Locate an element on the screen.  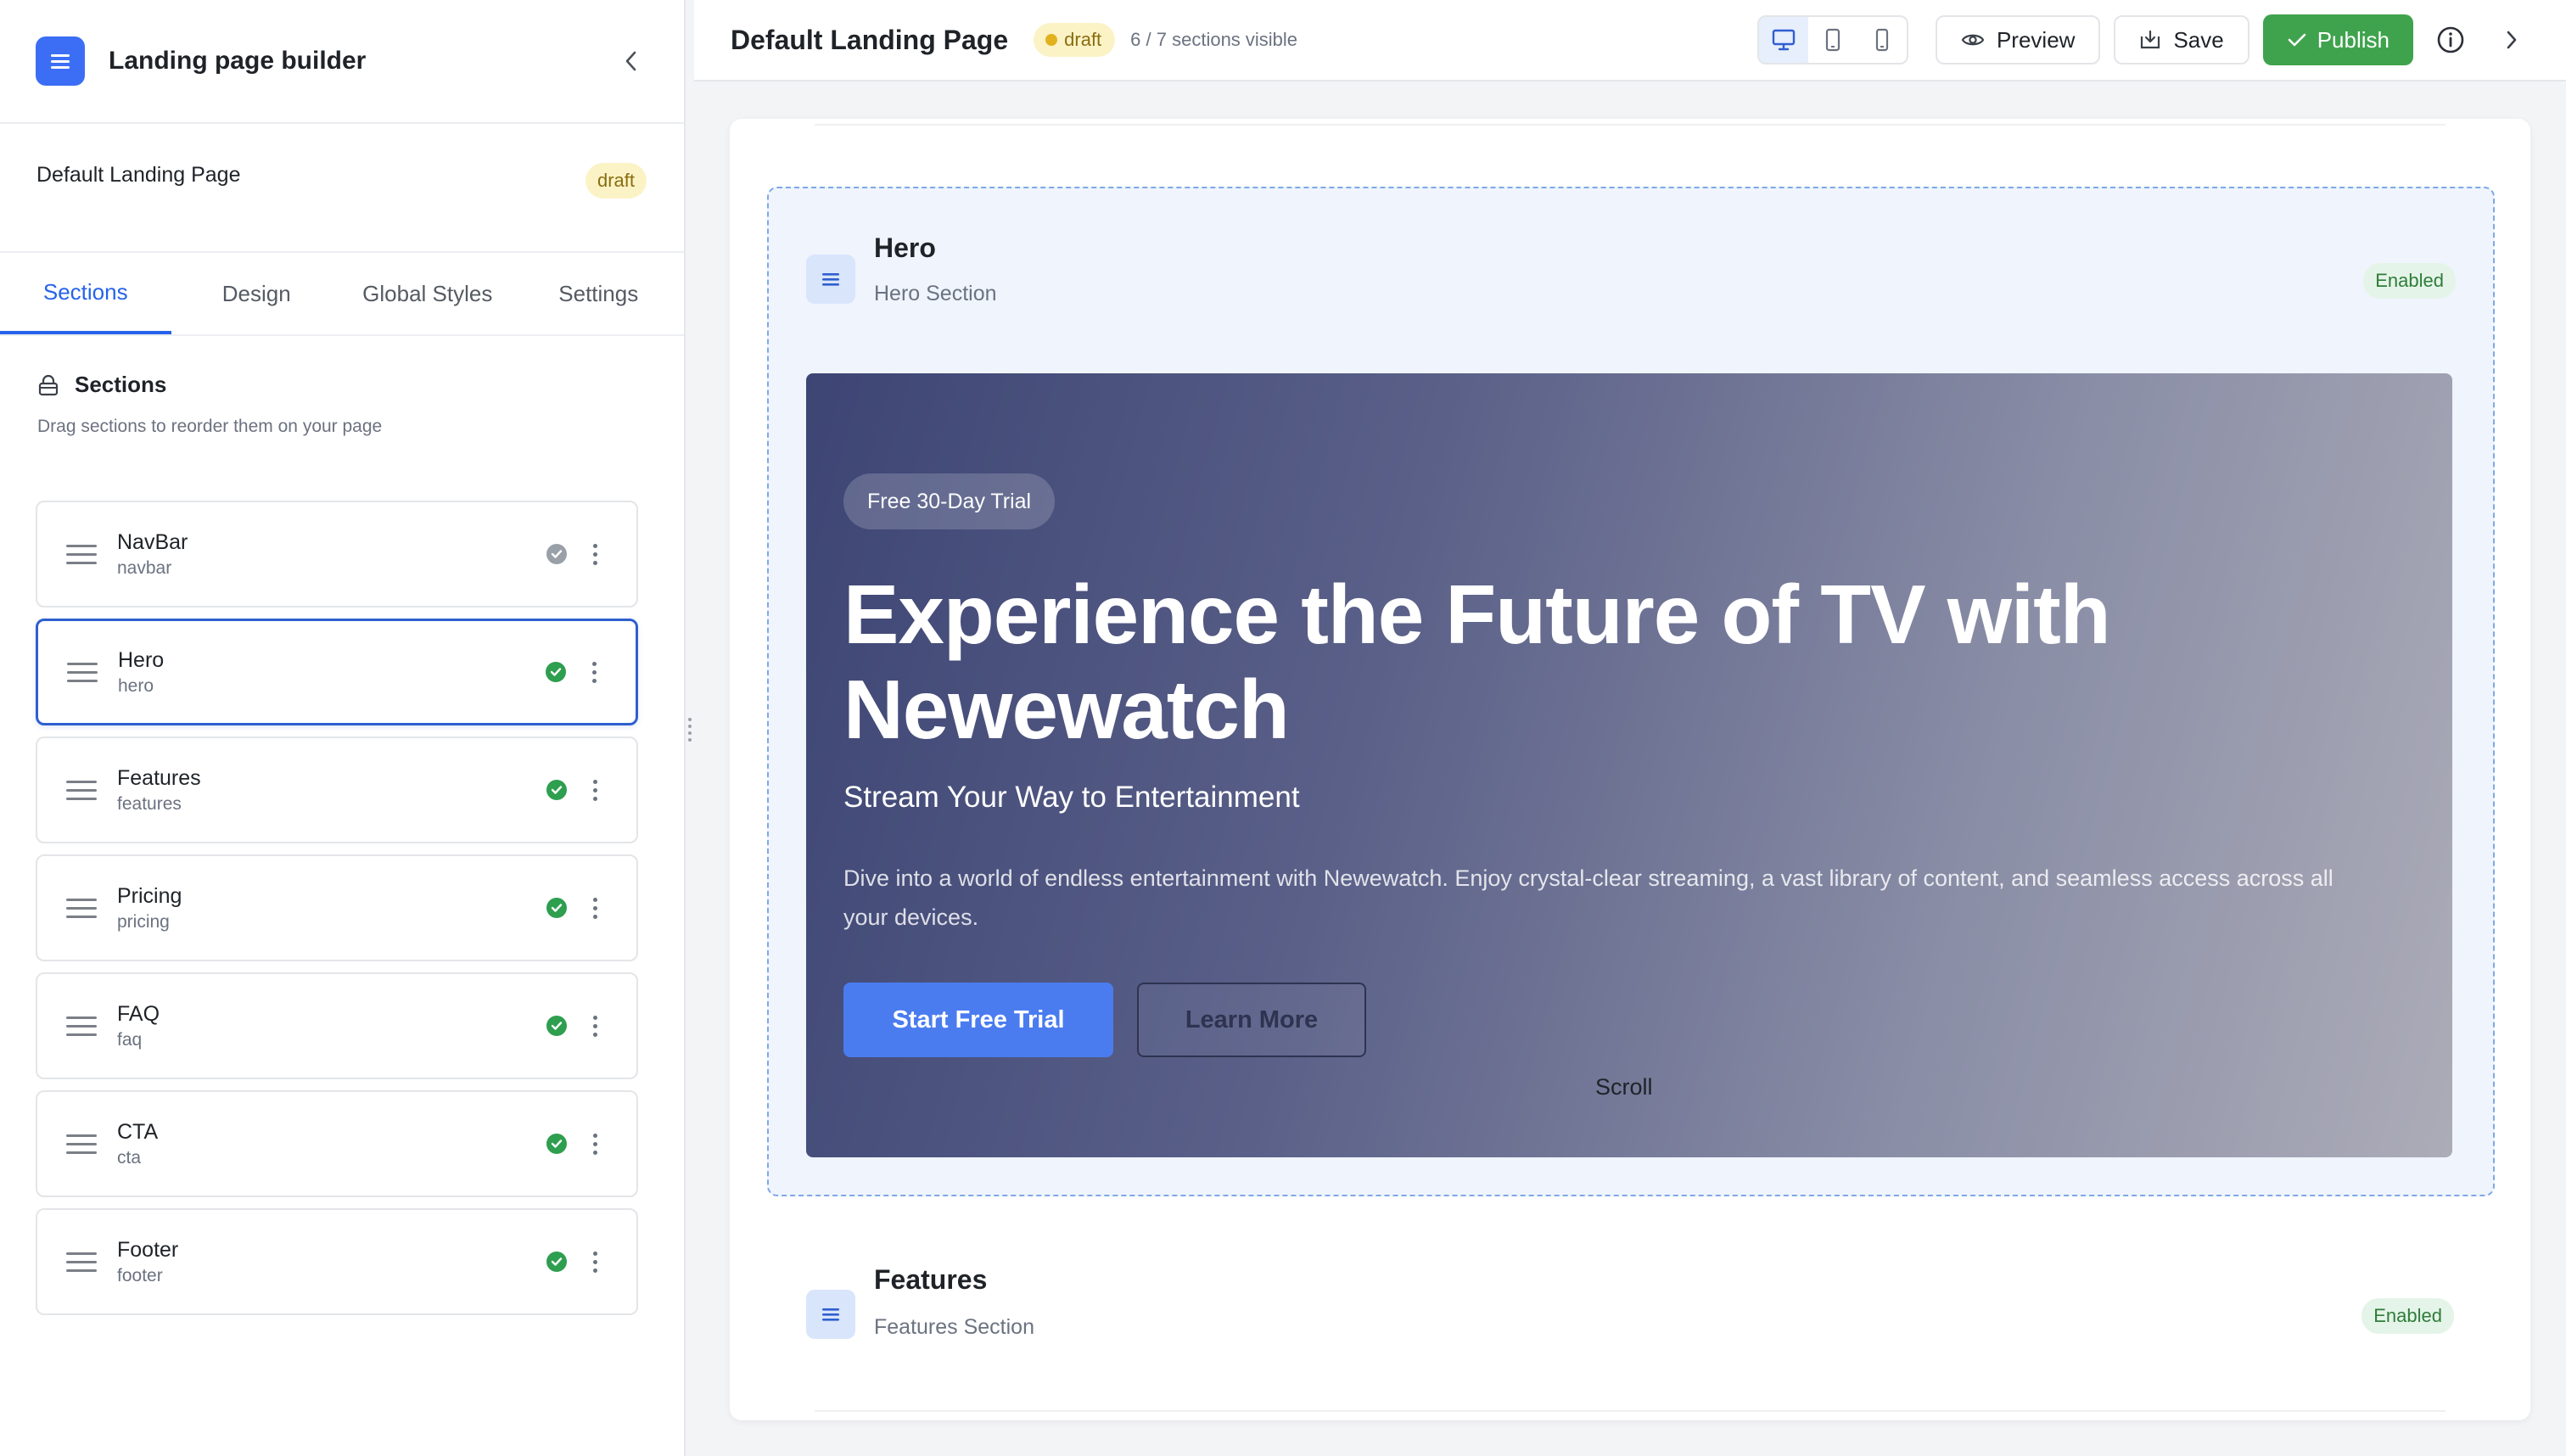
section-list-item: FAQ faq is located at coordinates (337, 1025).